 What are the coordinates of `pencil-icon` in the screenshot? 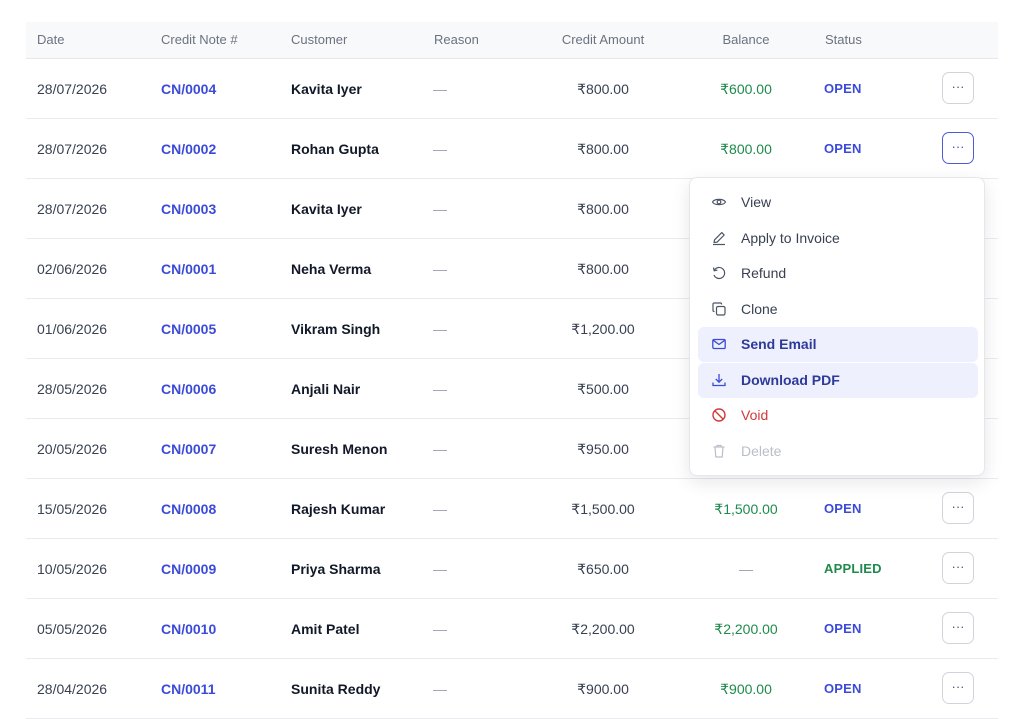 It's located at (719, 238).